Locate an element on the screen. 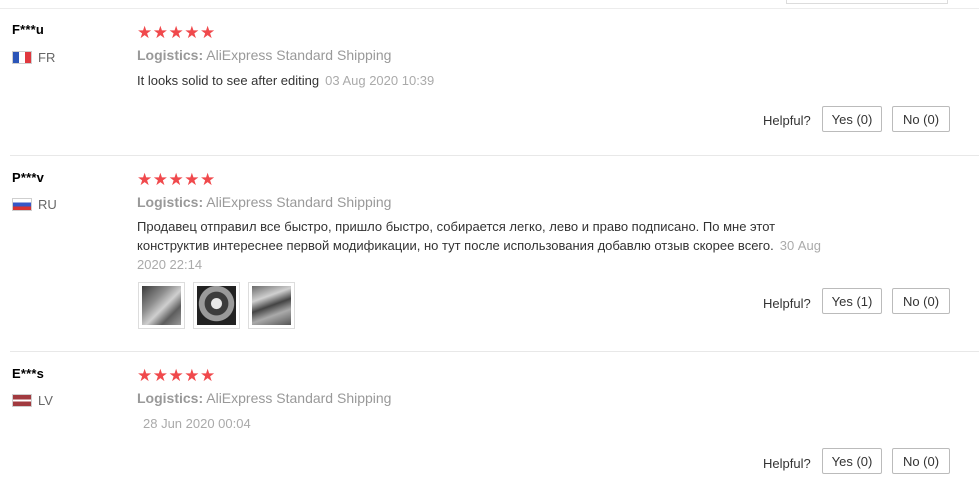 The width and height of the screenshot is (979, 489). fr-flag-icon is located at coordinates (22, 57).